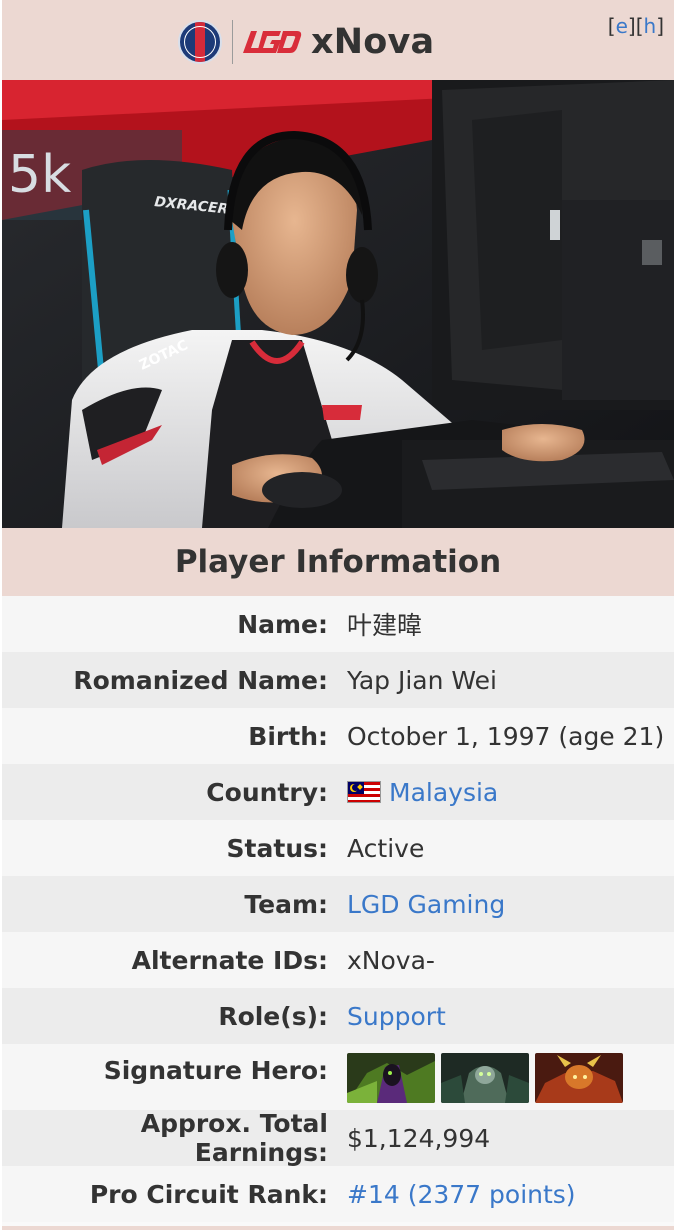 This screenshot has height=1230, width=678. What do you see at coordinates (200, 680) in the screenshot?
I see `info-label: Romanized Name:` at bounding box center [200, 680].